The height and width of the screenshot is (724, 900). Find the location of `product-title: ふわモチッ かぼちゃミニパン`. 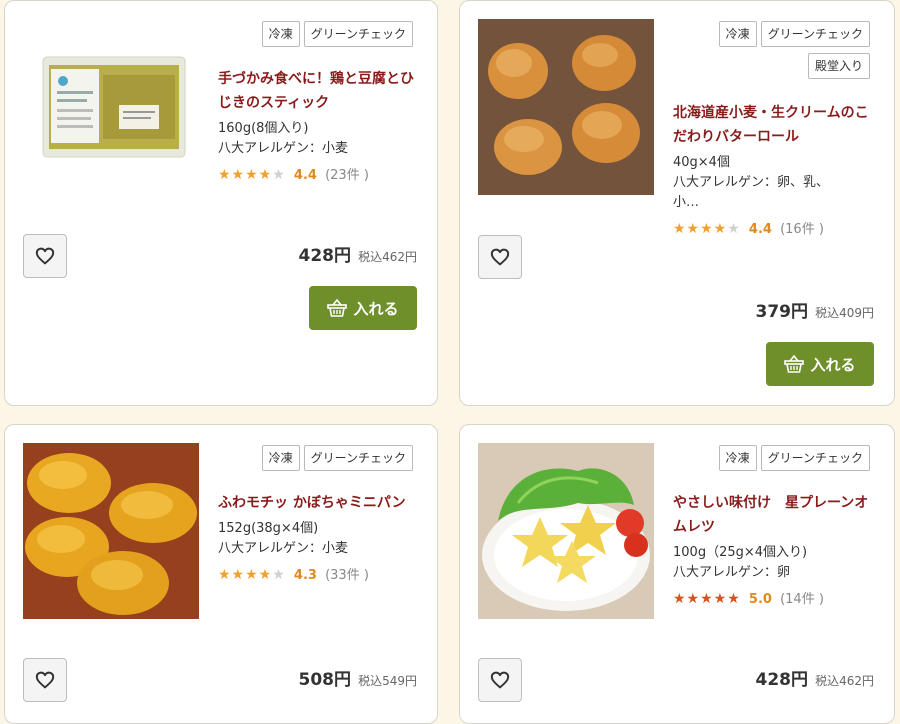

product-title: ふわモチッ かぼちゃミニパン is located at coordinates (318, 503).